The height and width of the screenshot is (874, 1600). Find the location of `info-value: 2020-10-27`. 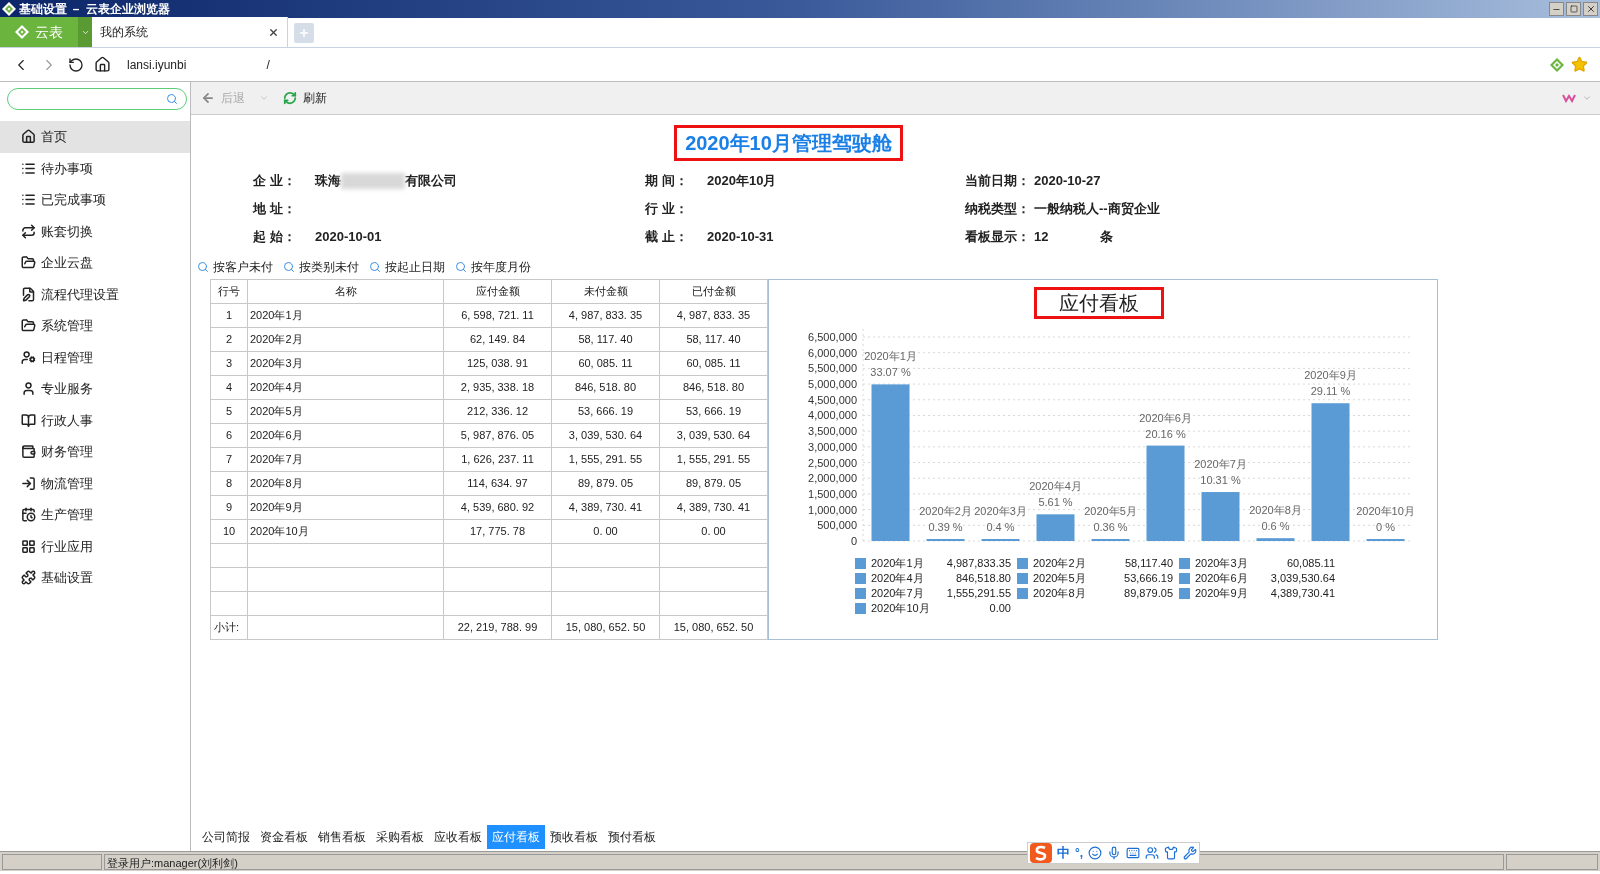

info-value: 2020-10-27 is located at coordinates (1067, 180).